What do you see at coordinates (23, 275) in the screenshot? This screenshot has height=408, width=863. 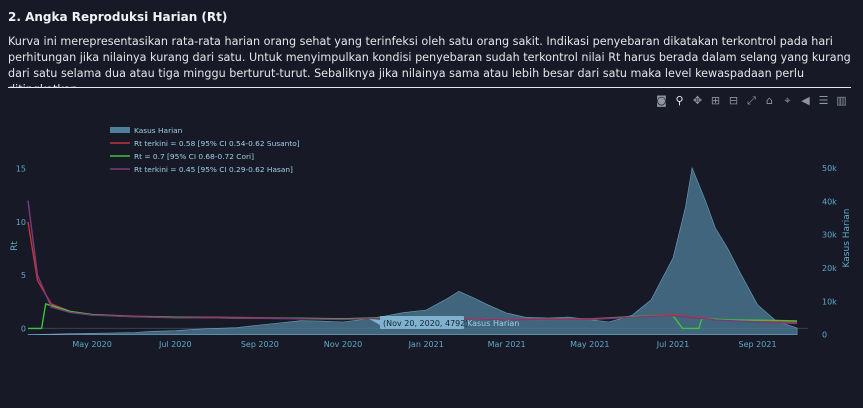 I see `y-tick-label: 5` at bounding box center [23, 275].